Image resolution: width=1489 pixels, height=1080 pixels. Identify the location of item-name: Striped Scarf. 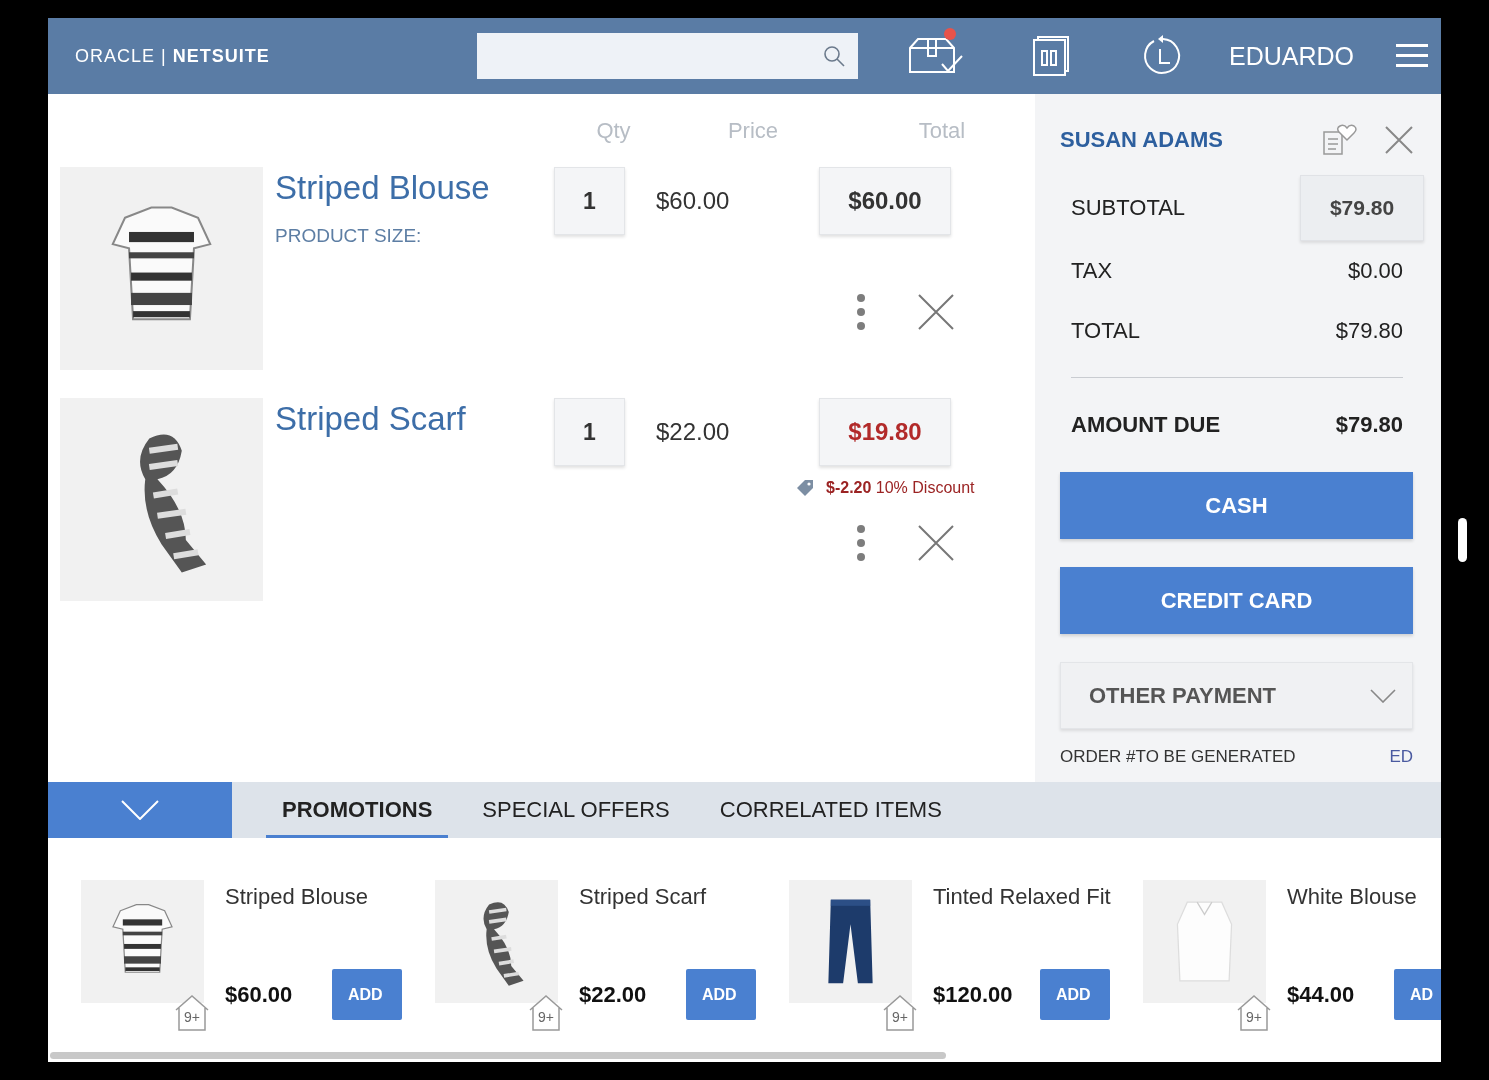
(414, 419).